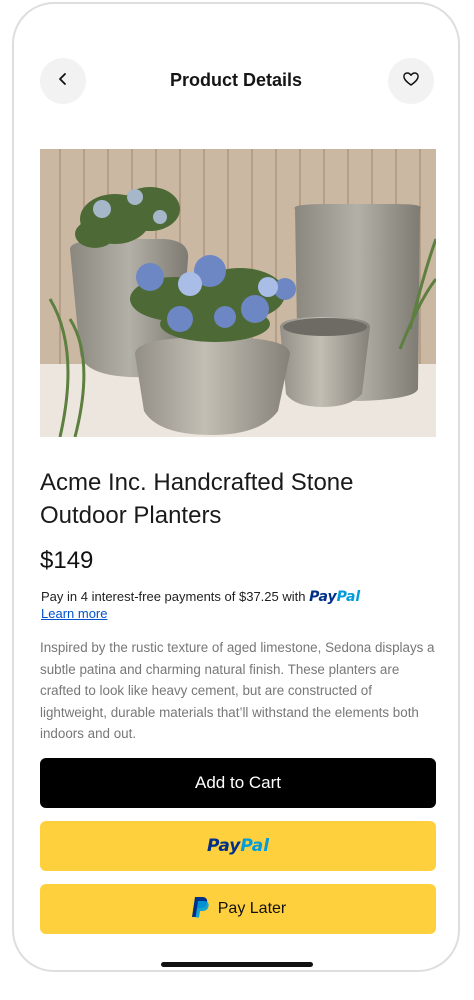  I want to click on pay-later-label: Pay Later, so click(252, 908).